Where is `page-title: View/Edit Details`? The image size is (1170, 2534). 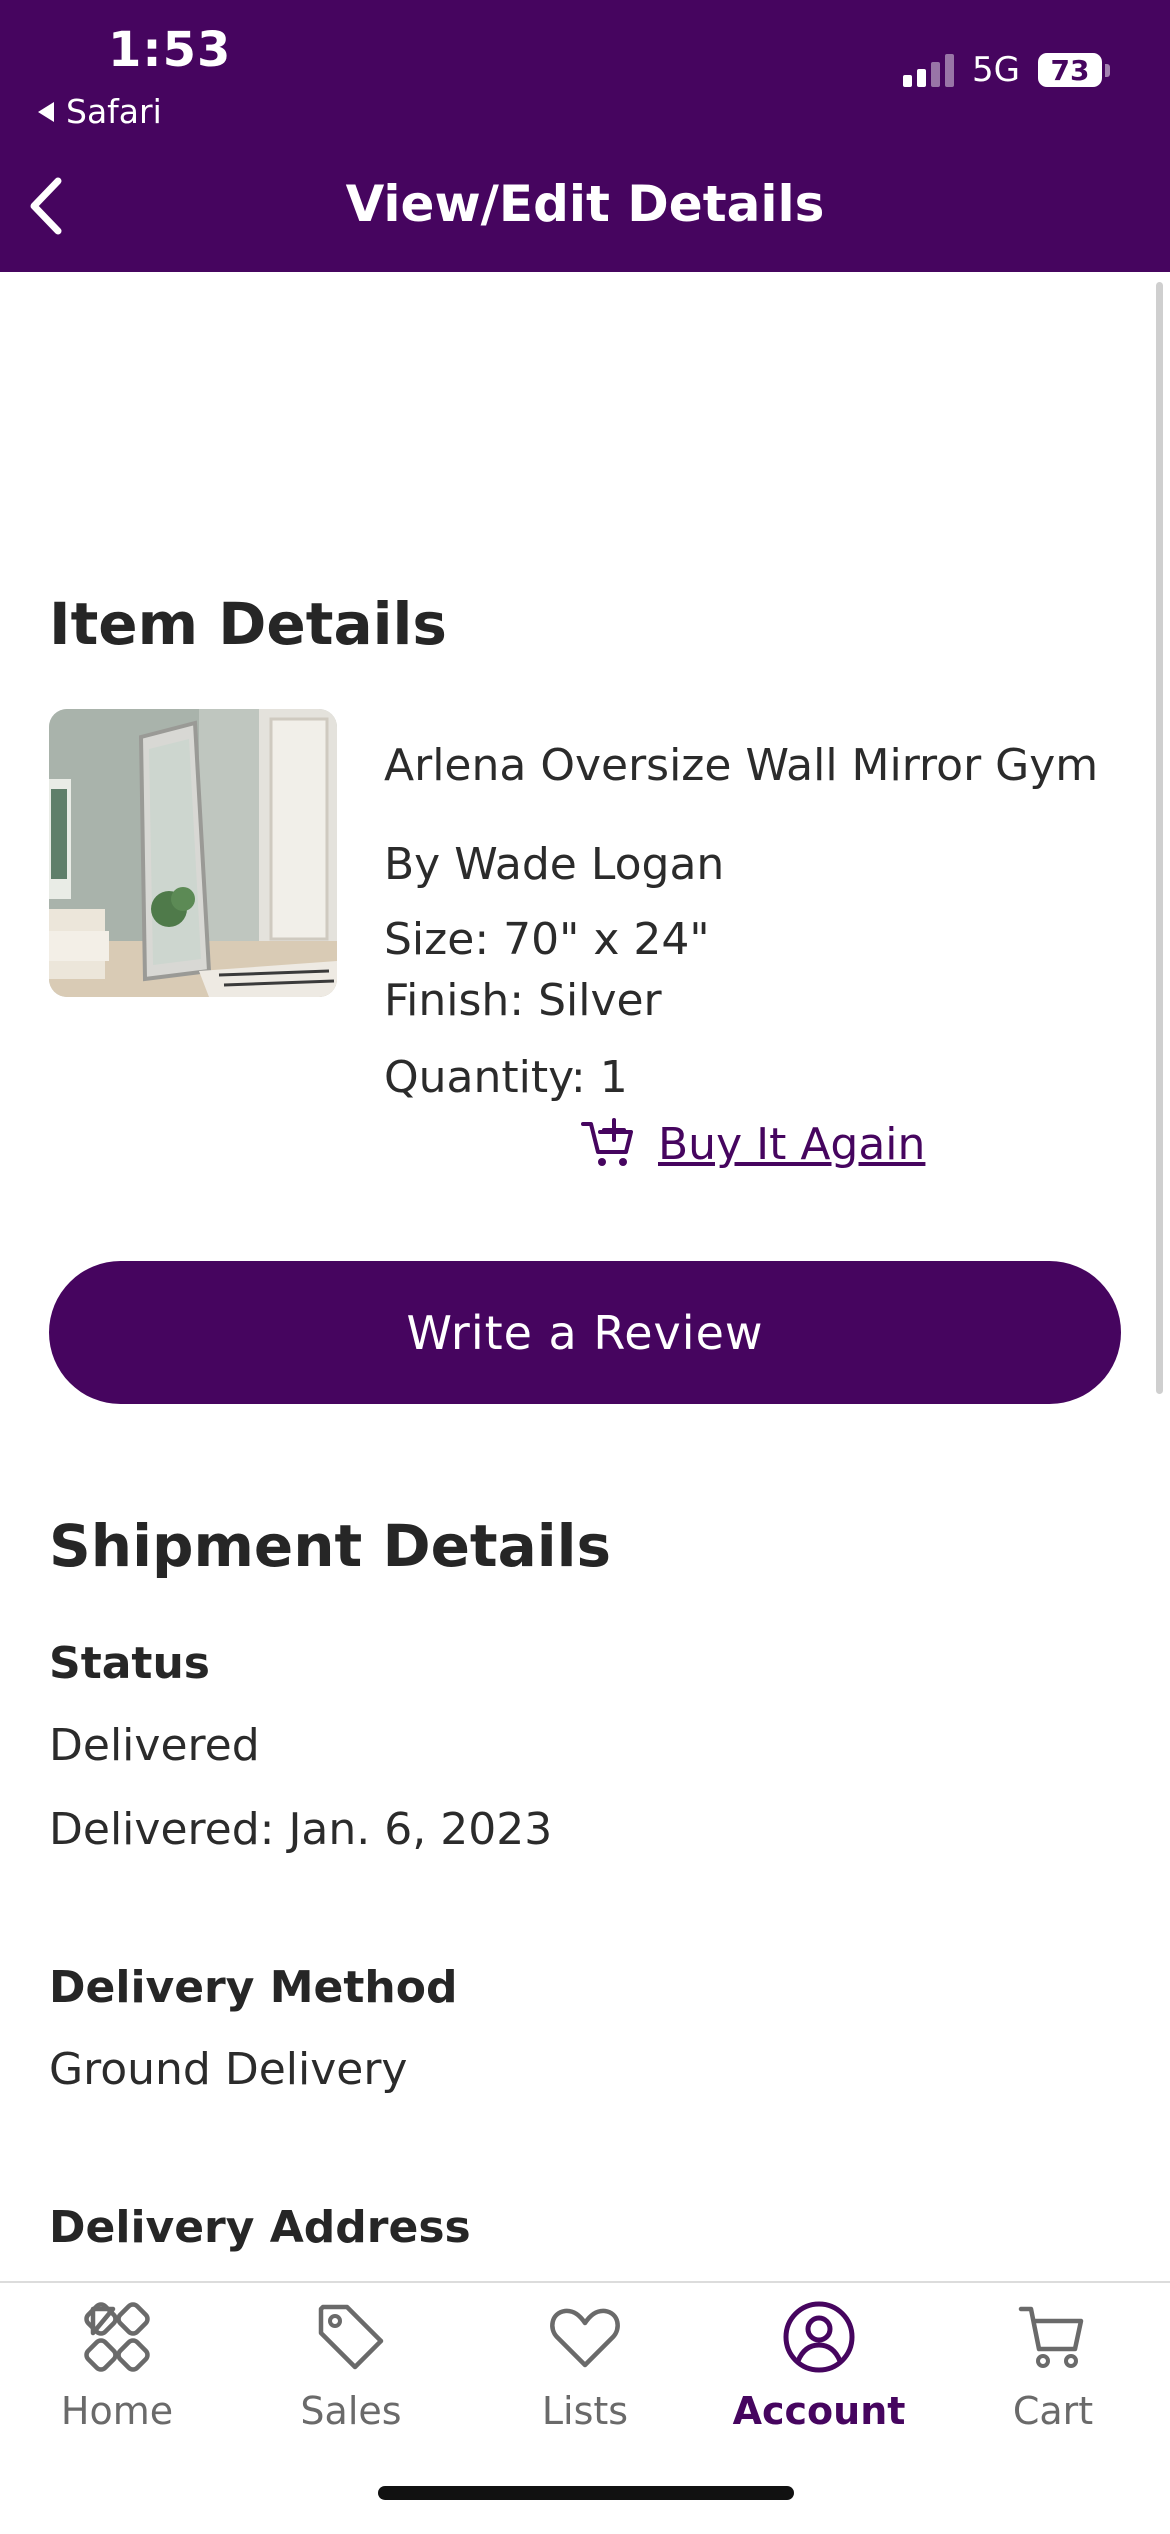 page-title: View/Edit Details is located at coordinates (585, 204).